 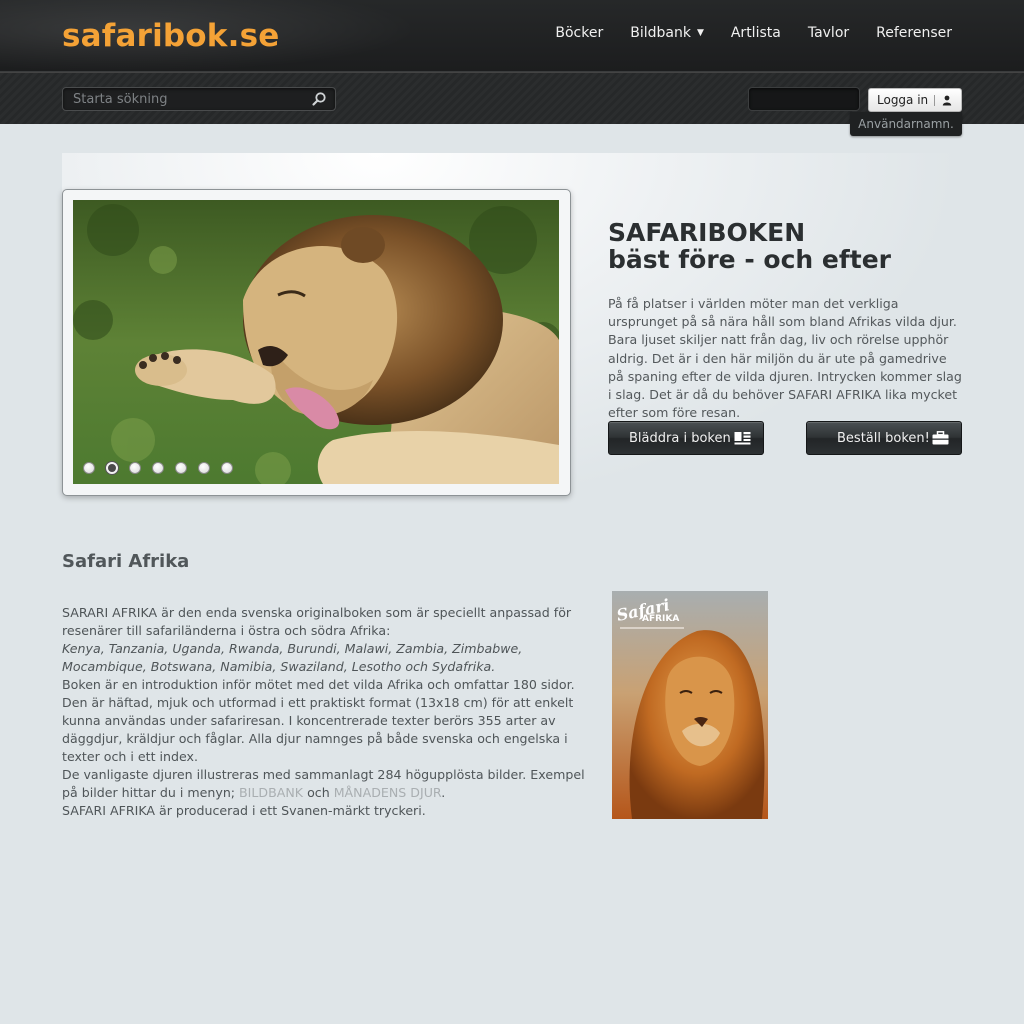 I want to click on search-box, so click(x=199, y=99).